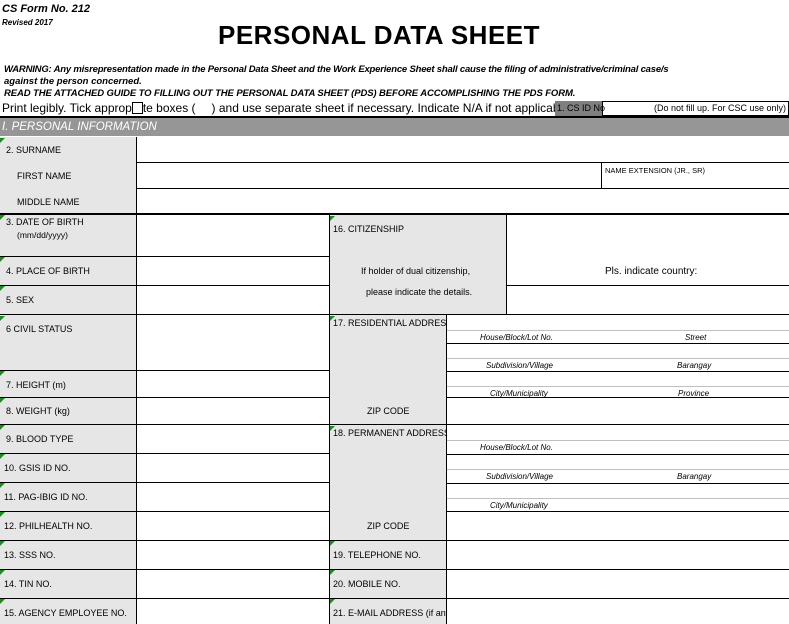 The image size is (789, 624). I want to click on weight-field, so click(233, 411).